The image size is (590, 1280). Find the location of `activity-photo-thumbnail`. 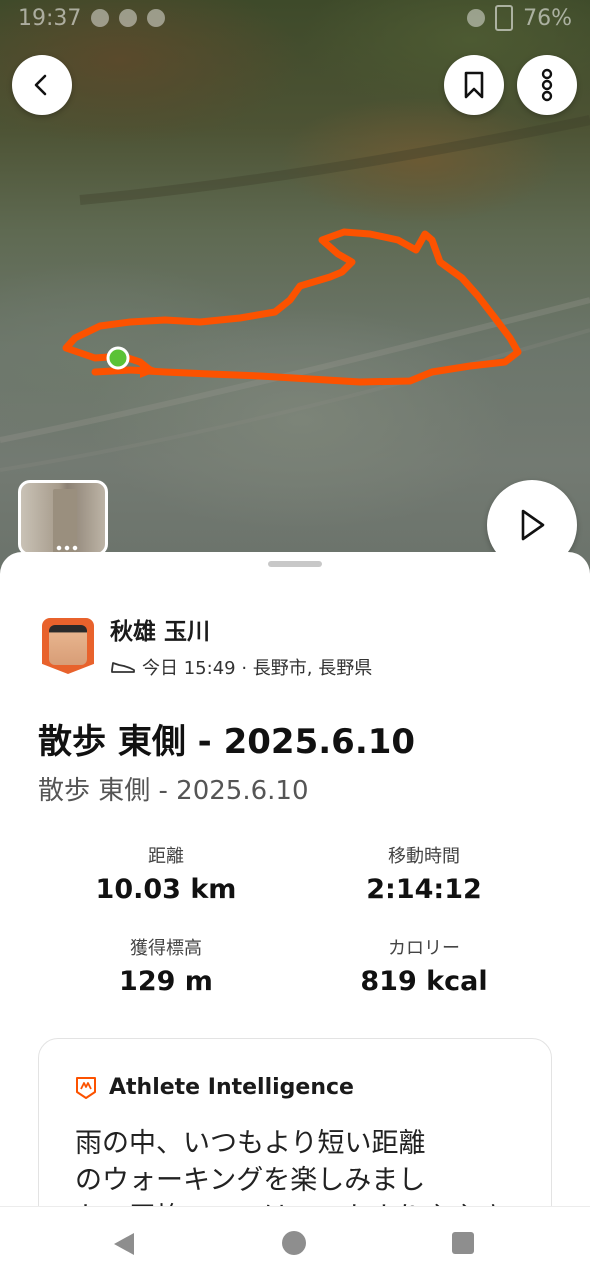

activity-photo-thumbnail is located at coordinates (63, 518).